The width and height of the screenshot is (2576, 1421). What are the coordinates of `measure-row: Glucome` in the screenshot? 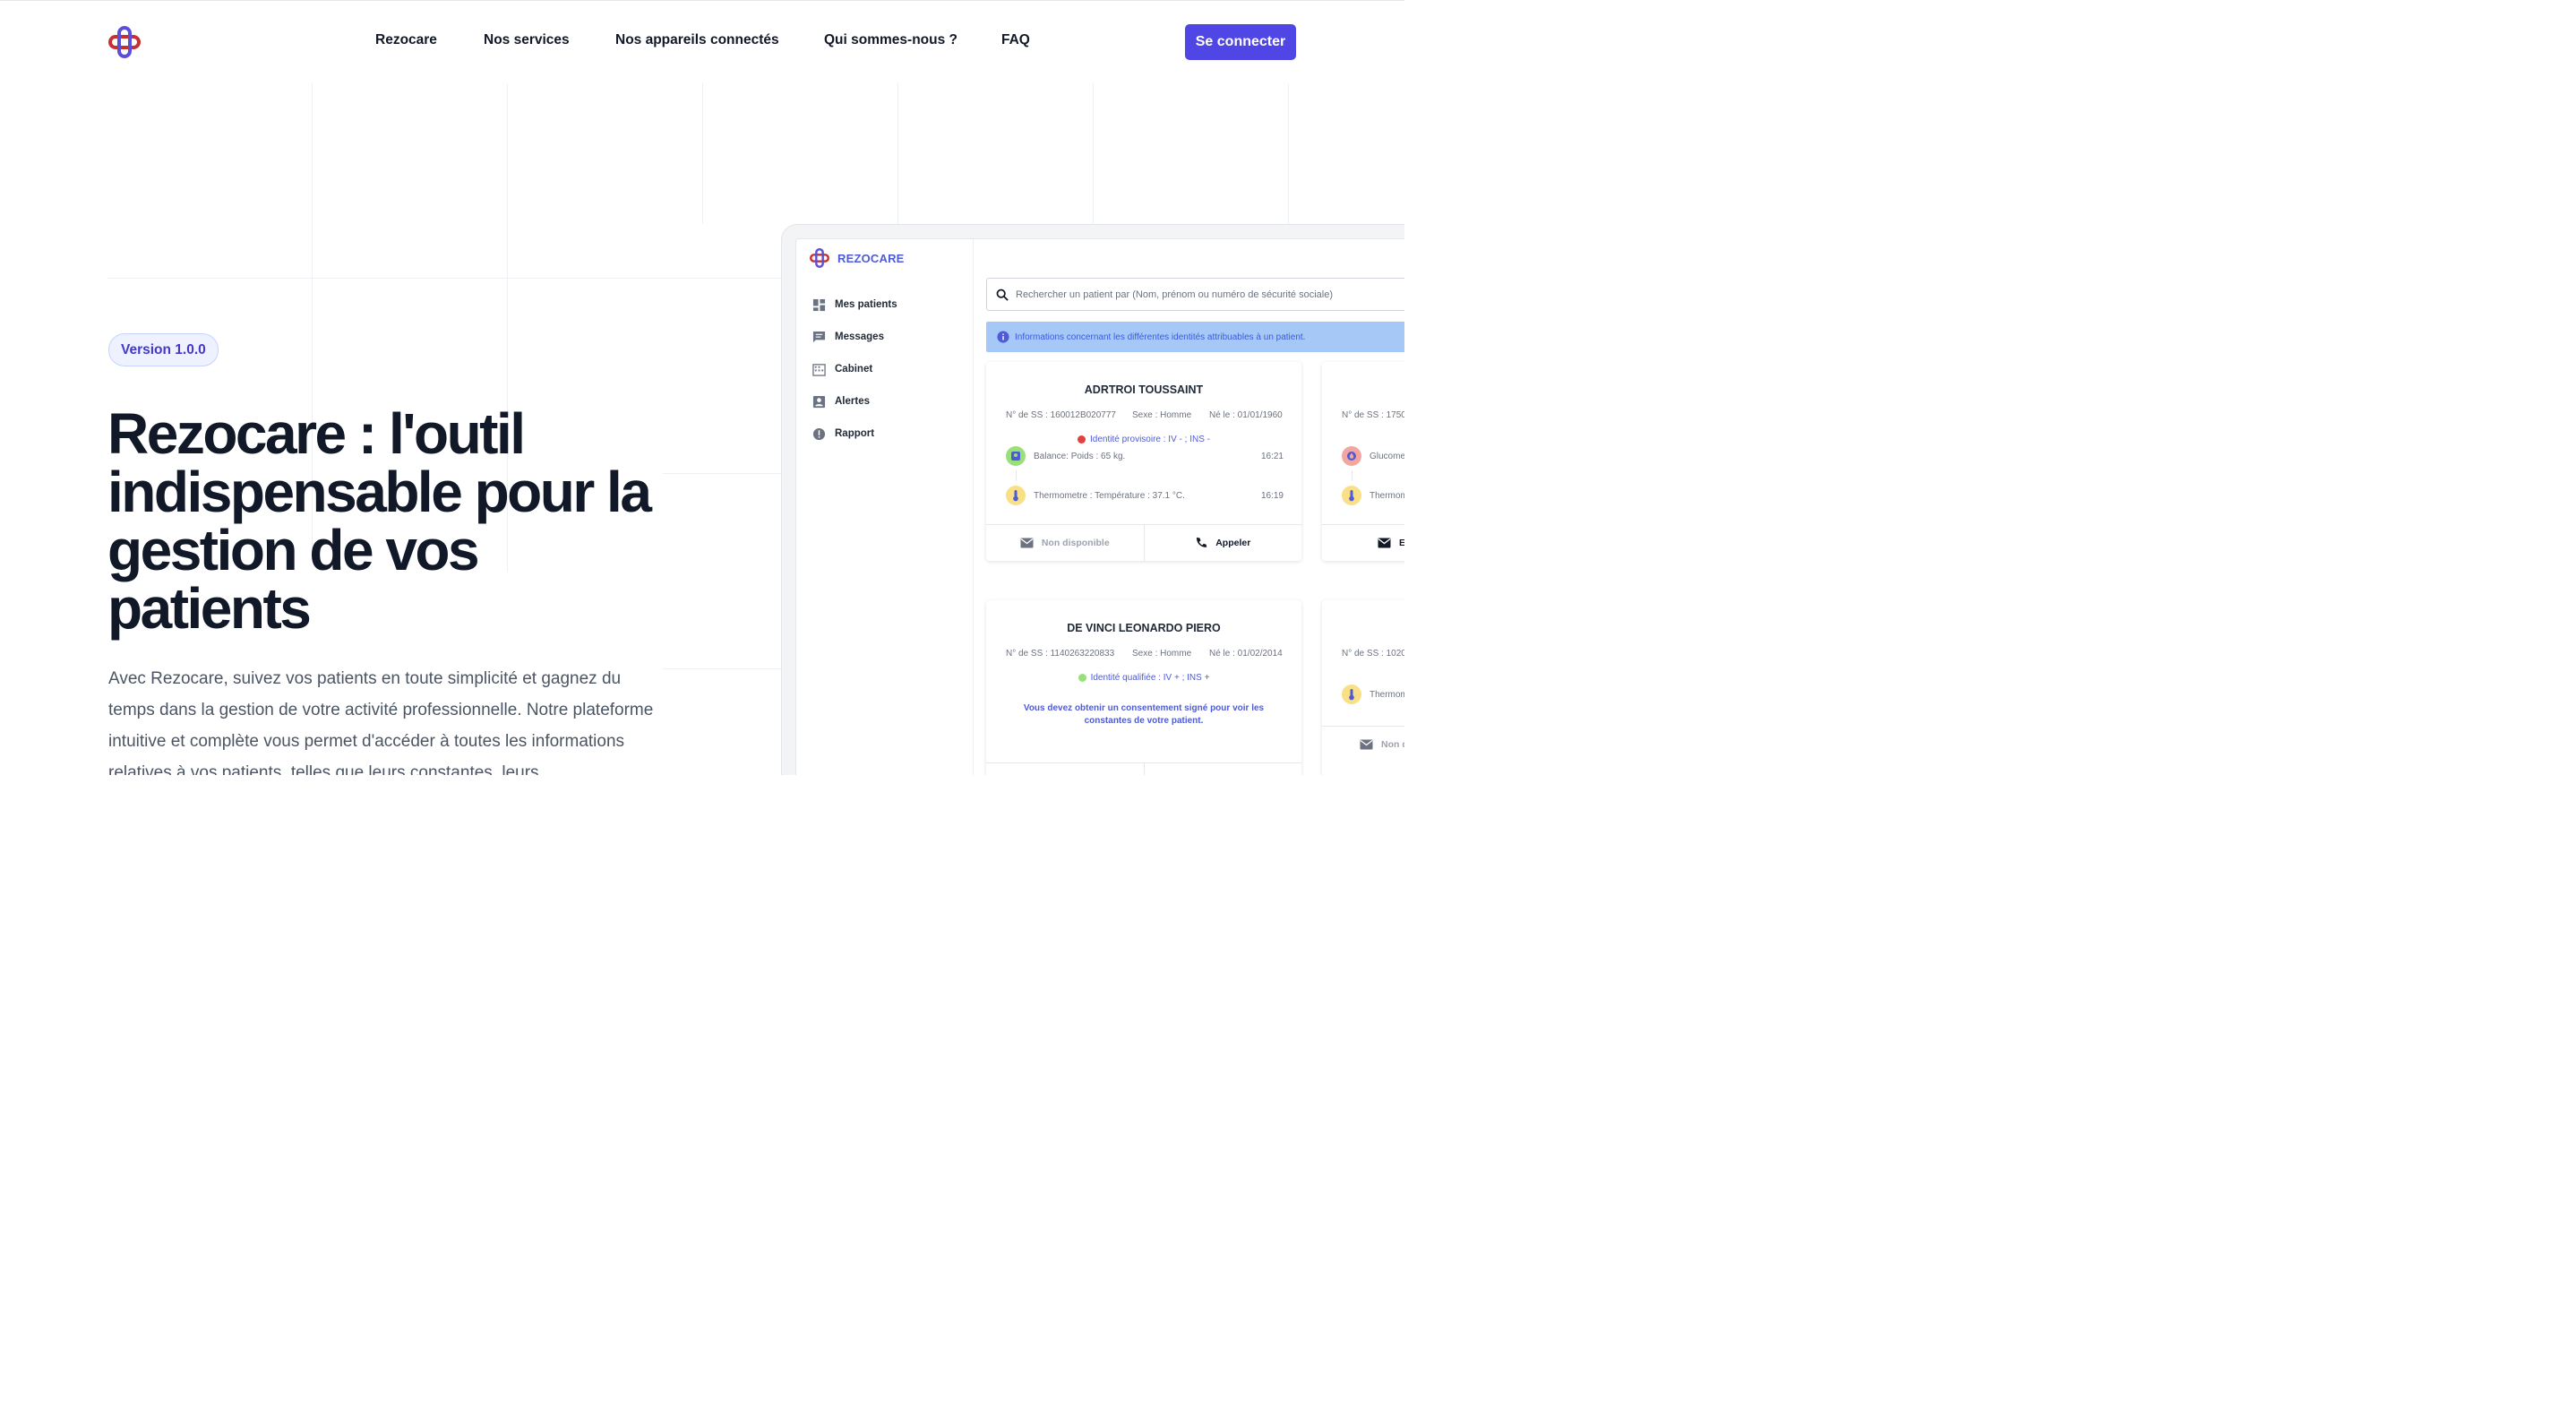 It's located at (1373, 456).